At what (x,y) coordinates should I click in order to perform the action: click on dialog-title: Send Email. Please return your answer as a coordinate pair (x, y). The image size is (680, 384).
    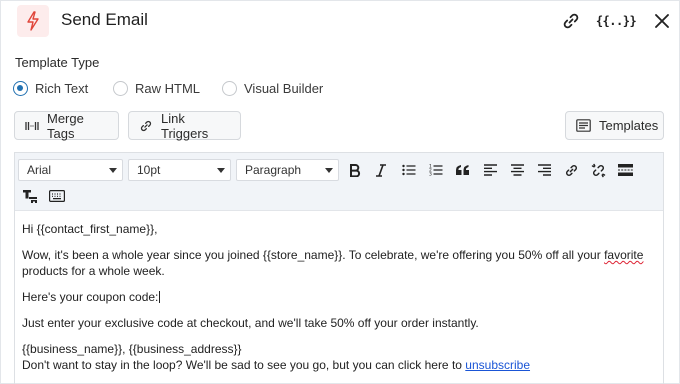
    Looking at the image, I should click on (104, 19).